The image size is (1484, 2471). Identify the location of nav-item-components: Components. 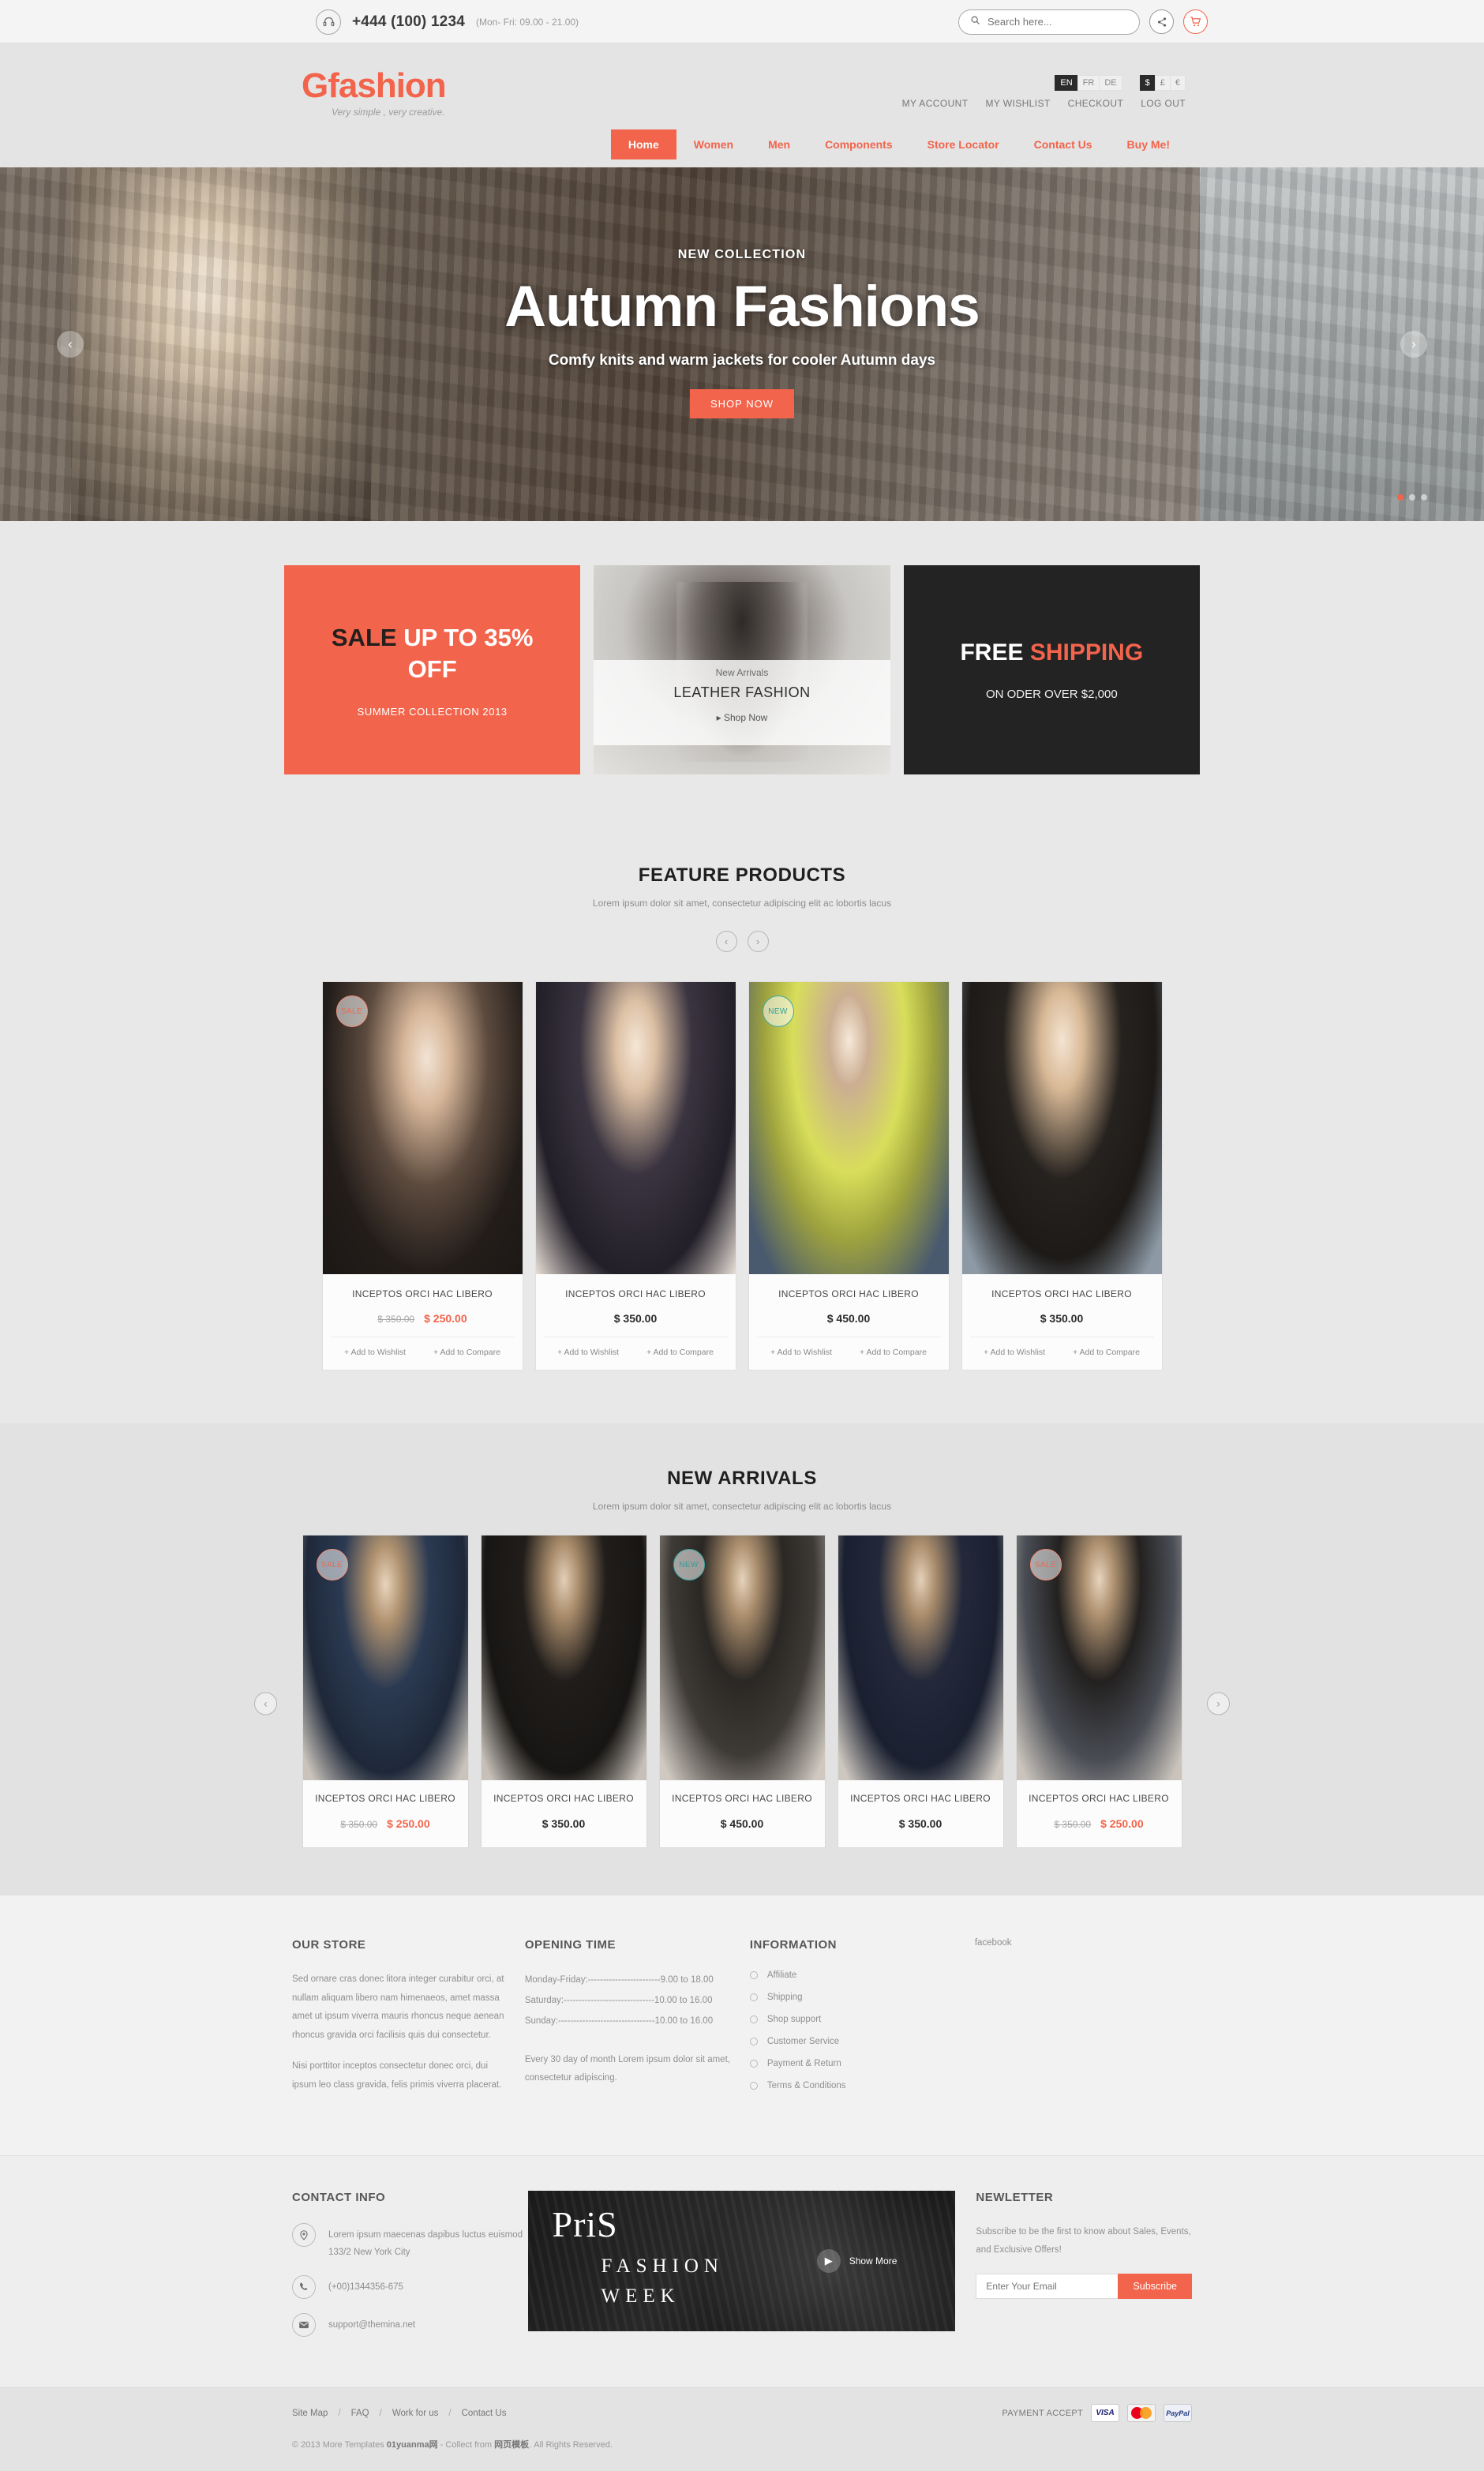
(859, 144).